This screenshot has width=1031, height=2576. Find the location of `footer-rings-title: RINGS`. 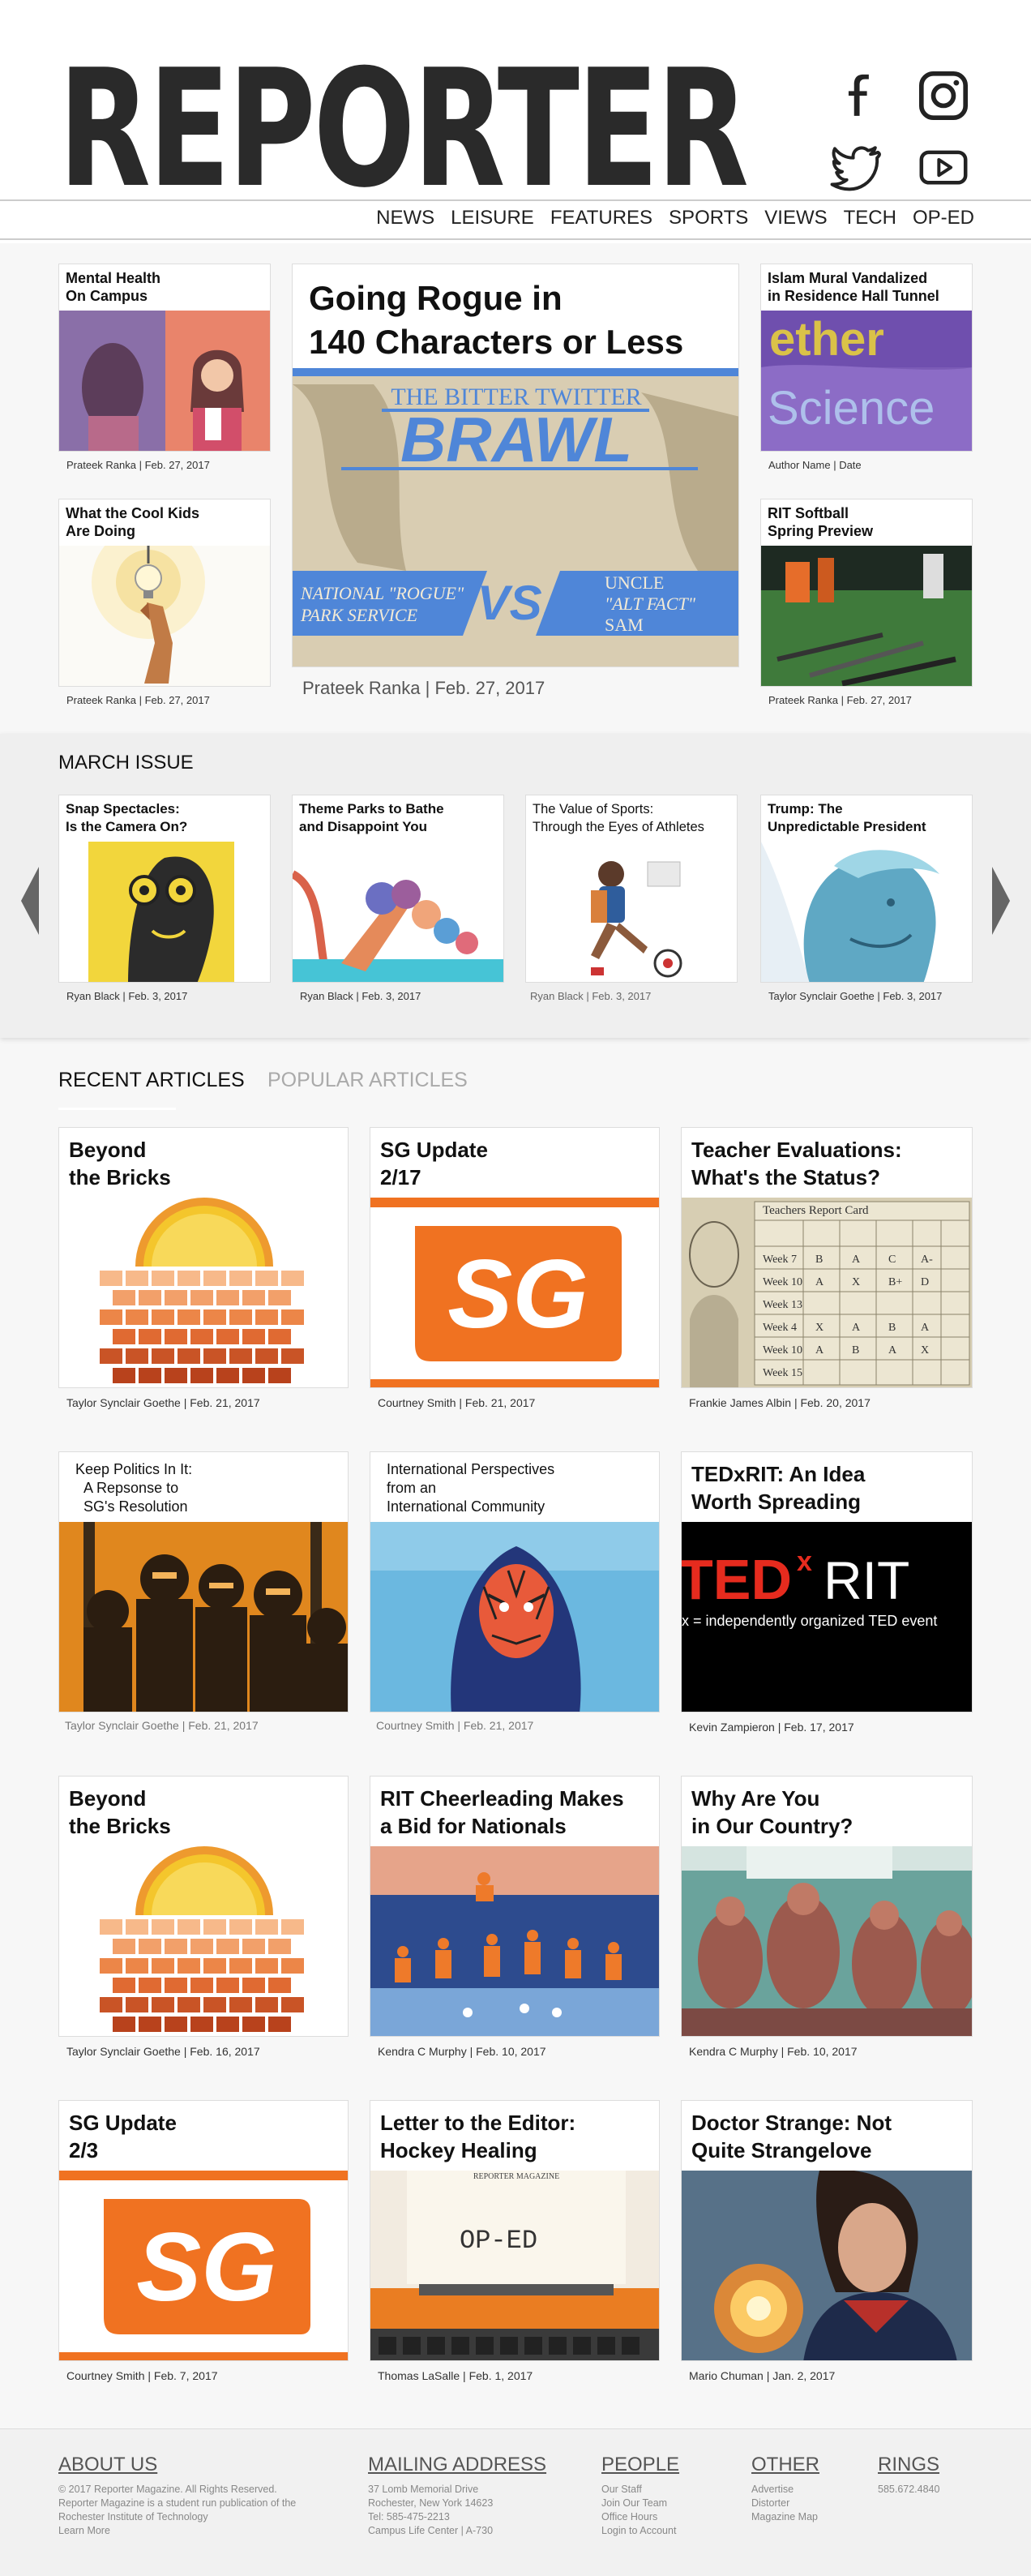

footer-rings-title: RINGS is located at coordinates (908, 2465).